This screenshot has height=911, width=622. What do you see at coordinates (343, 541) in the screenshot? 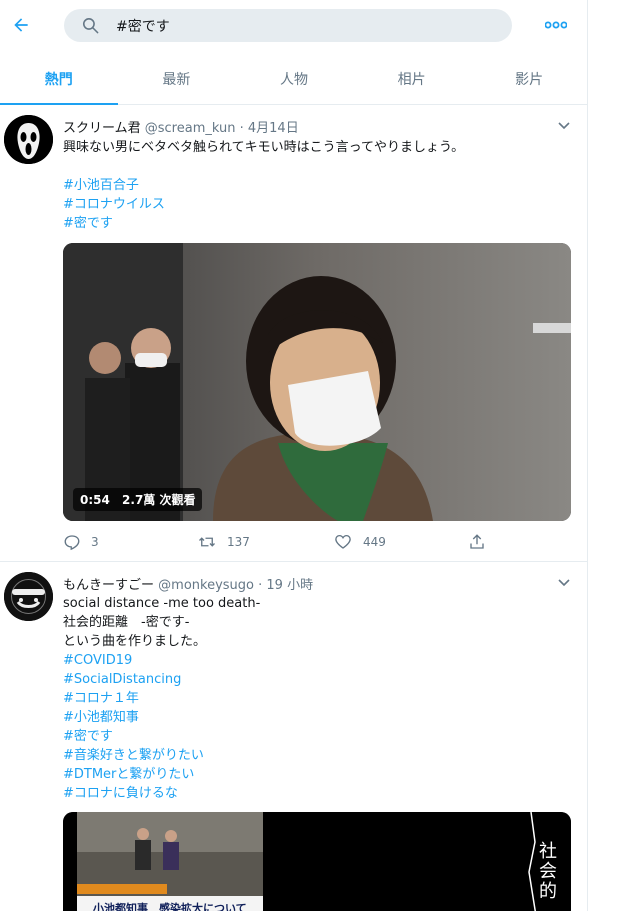
I see `heart-icon` at bounding box center [343, 541].